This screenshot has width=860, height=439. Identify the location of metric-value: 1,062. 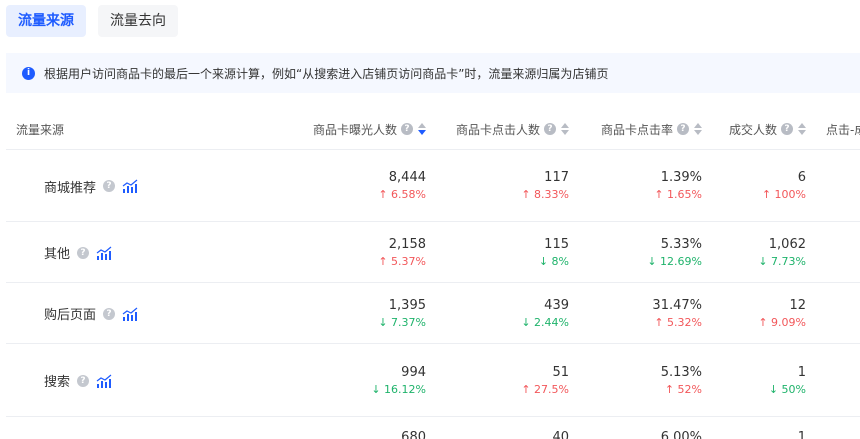
(787, 244).